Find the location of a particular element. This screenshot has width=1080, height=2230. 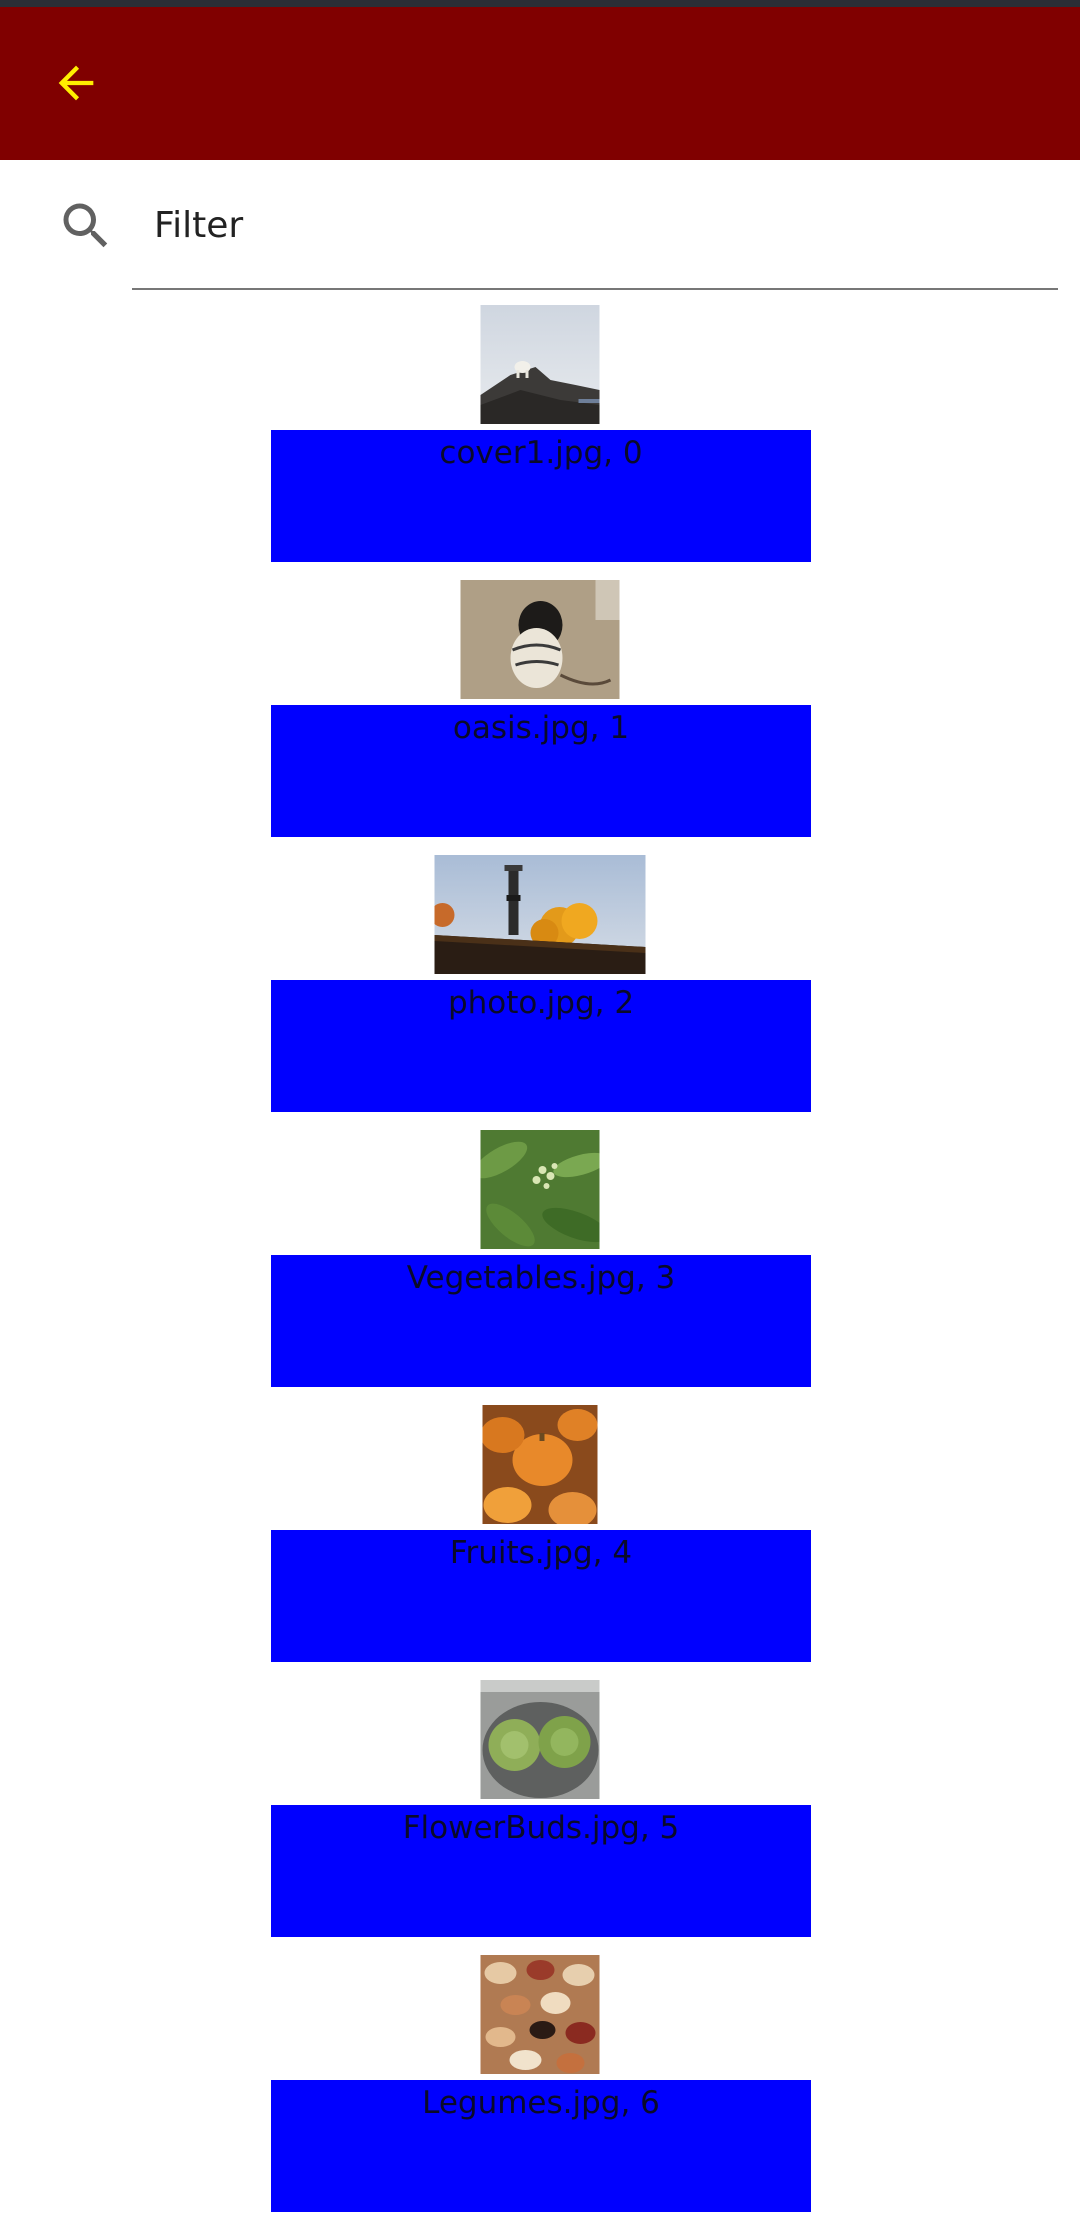

status-bar is located at coordinates (540, 3).